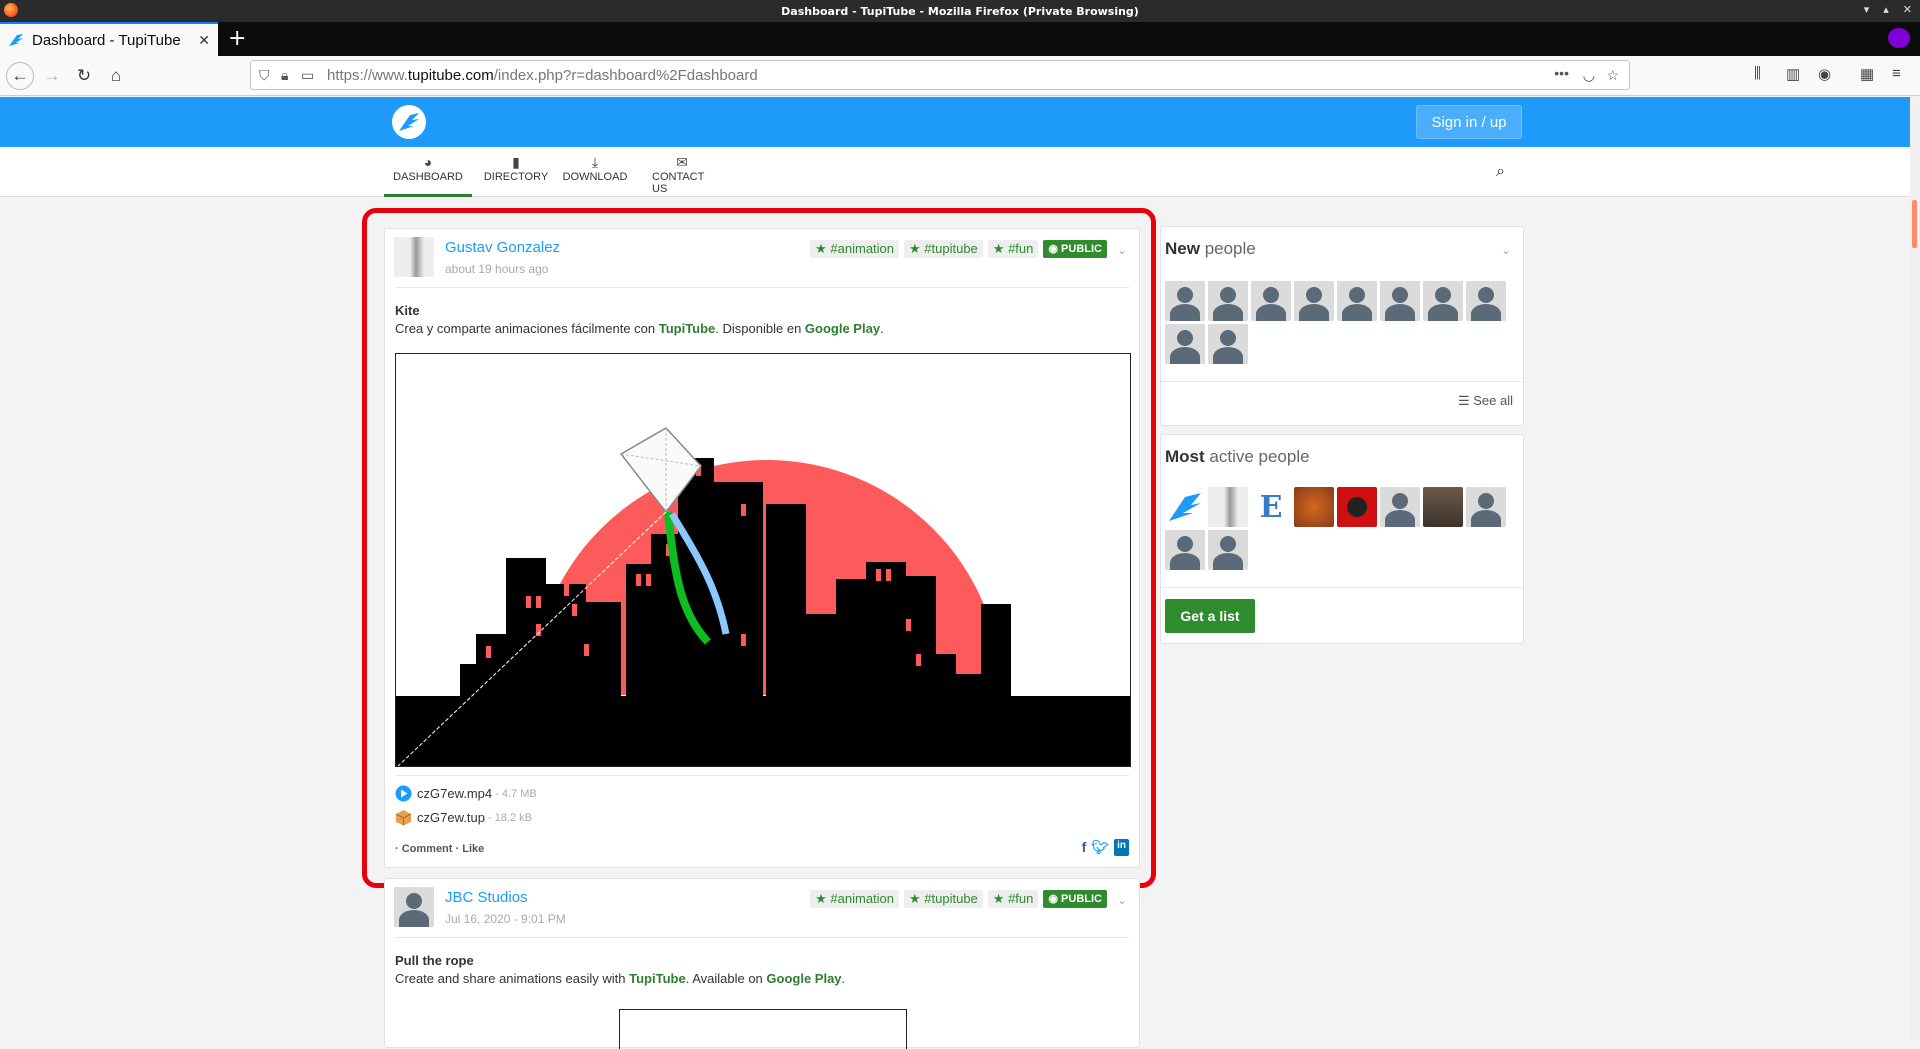  What do you see at coordinates (11, 10) in the screenshot?
I see `firefox-logo-icon` at bounding box center [11, 10].